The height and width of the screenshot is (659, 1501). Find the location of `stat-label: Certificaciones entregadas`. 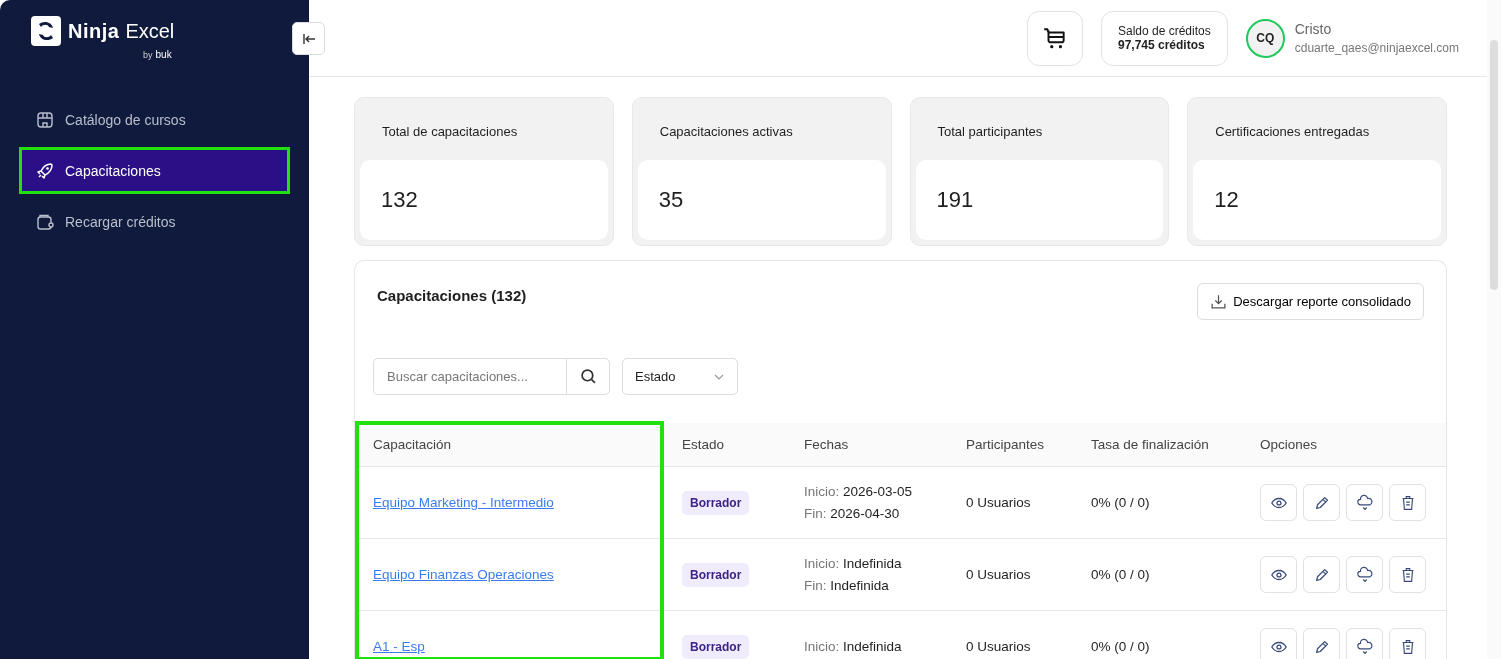

stat-label: Certificaciones entregadas is located at coordinates (1292, 131).